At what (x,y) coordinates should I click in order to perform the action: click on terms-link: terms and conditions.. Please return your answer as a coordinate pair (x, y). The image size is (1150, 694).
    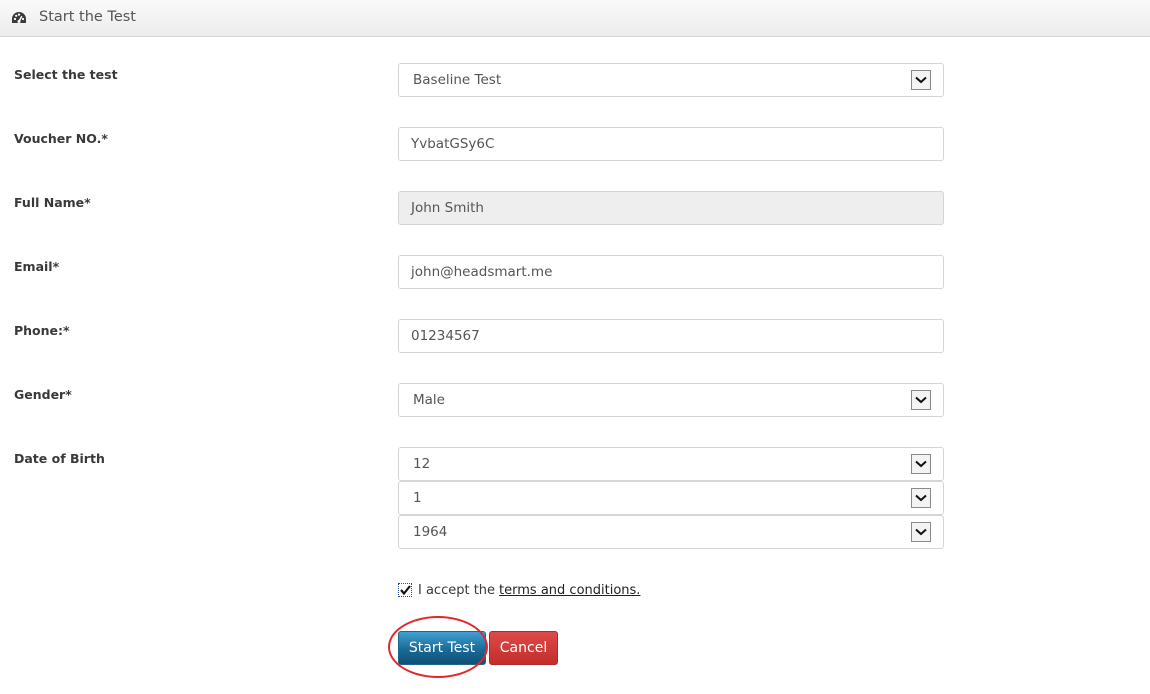
    Looking at the image, I should click on (569, 590).